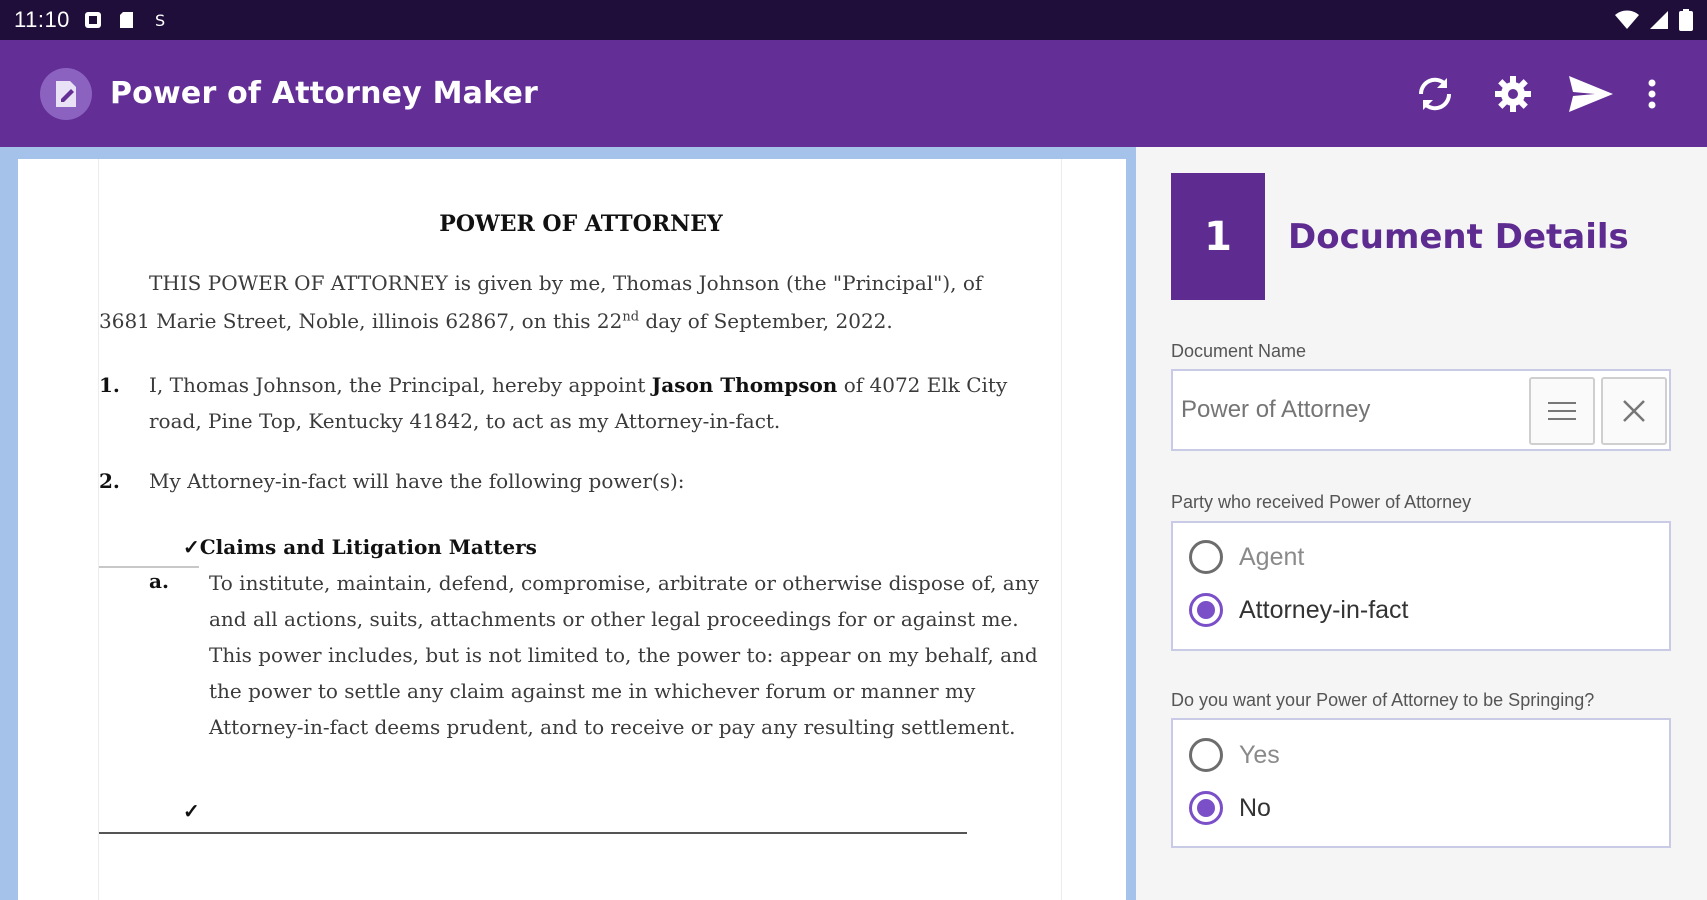 This screenshot has width=1707, height=900. I want to click on step-number-badge: 1, so click(1218, 236).